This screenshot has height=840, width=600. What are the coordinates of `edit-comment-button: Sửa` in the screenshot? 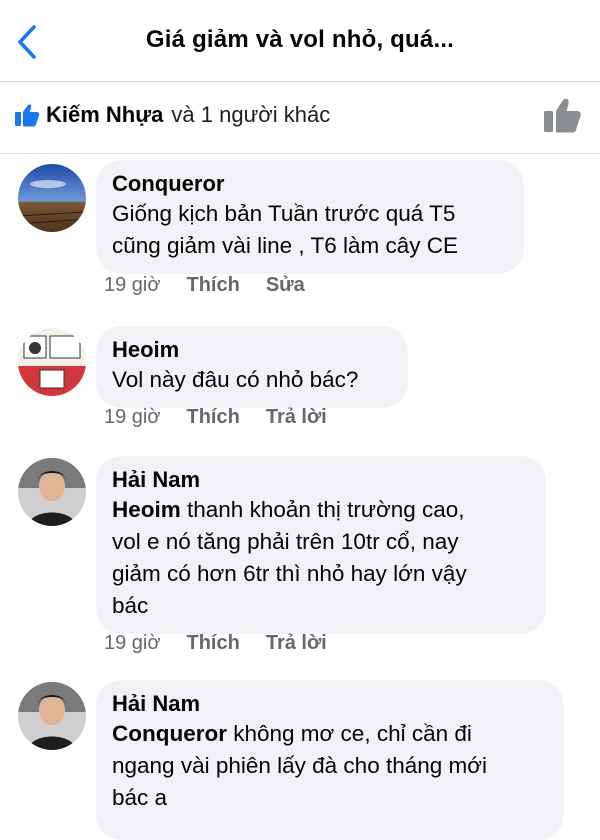 It's located at (285, 285).